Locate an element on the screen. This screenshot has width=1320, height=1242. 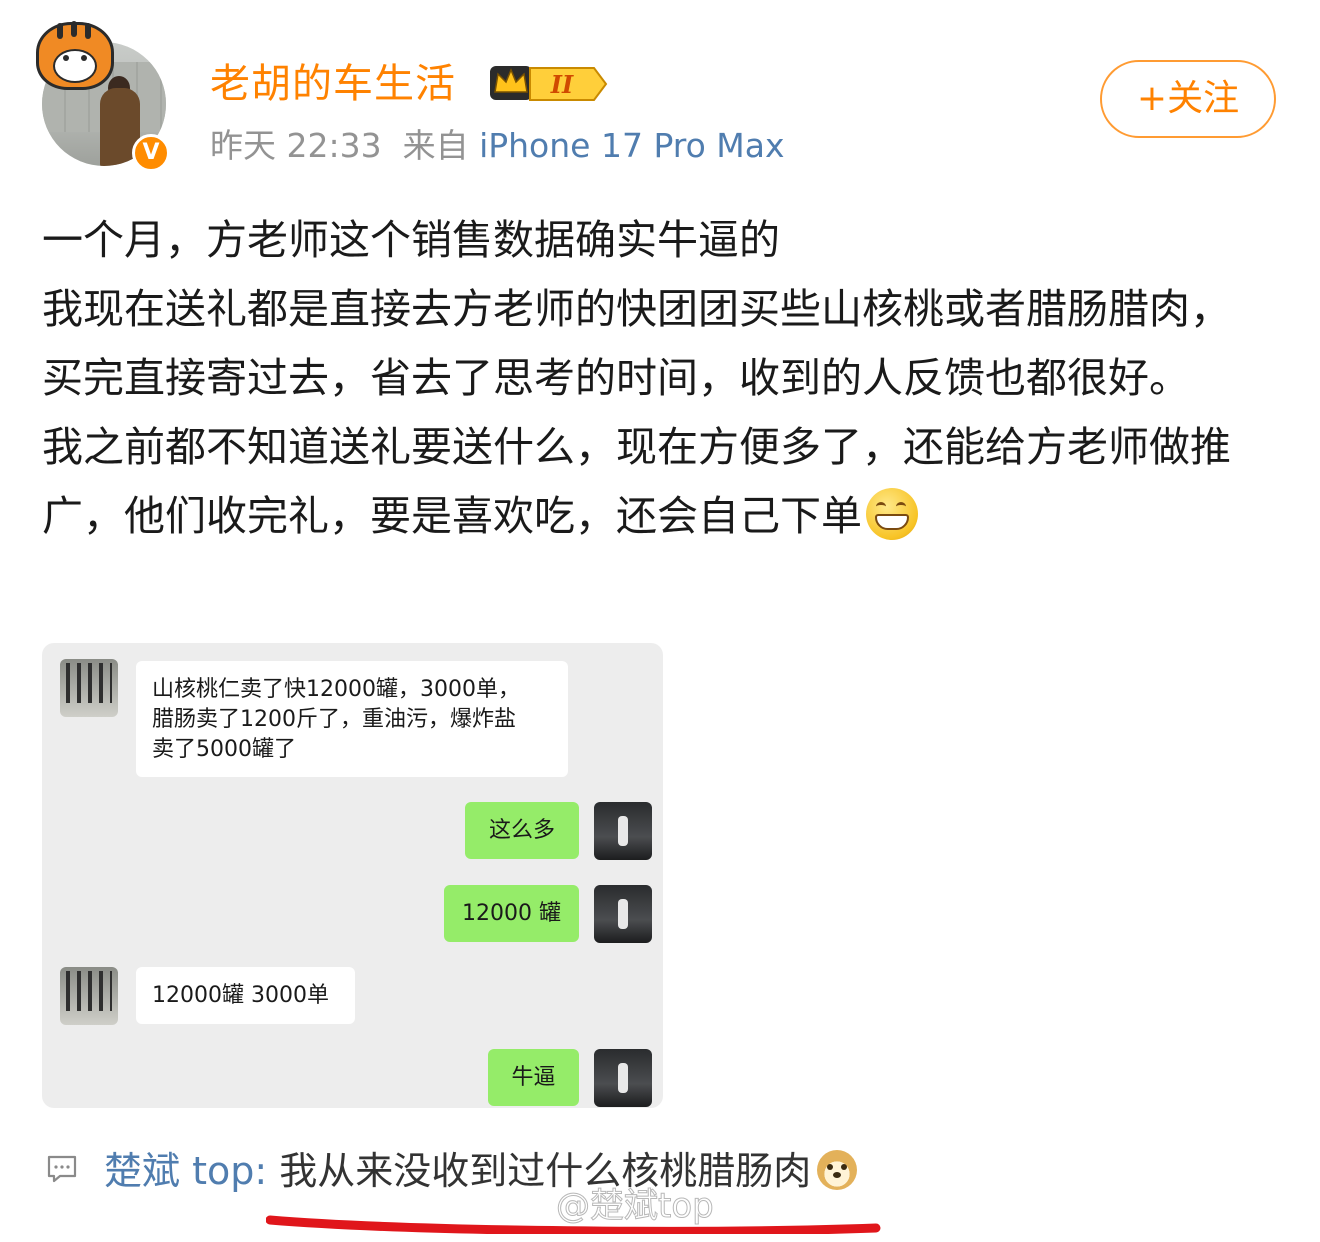
chat-message-bubble: 12000罐 3000单 is located at coordinates (245, 995).